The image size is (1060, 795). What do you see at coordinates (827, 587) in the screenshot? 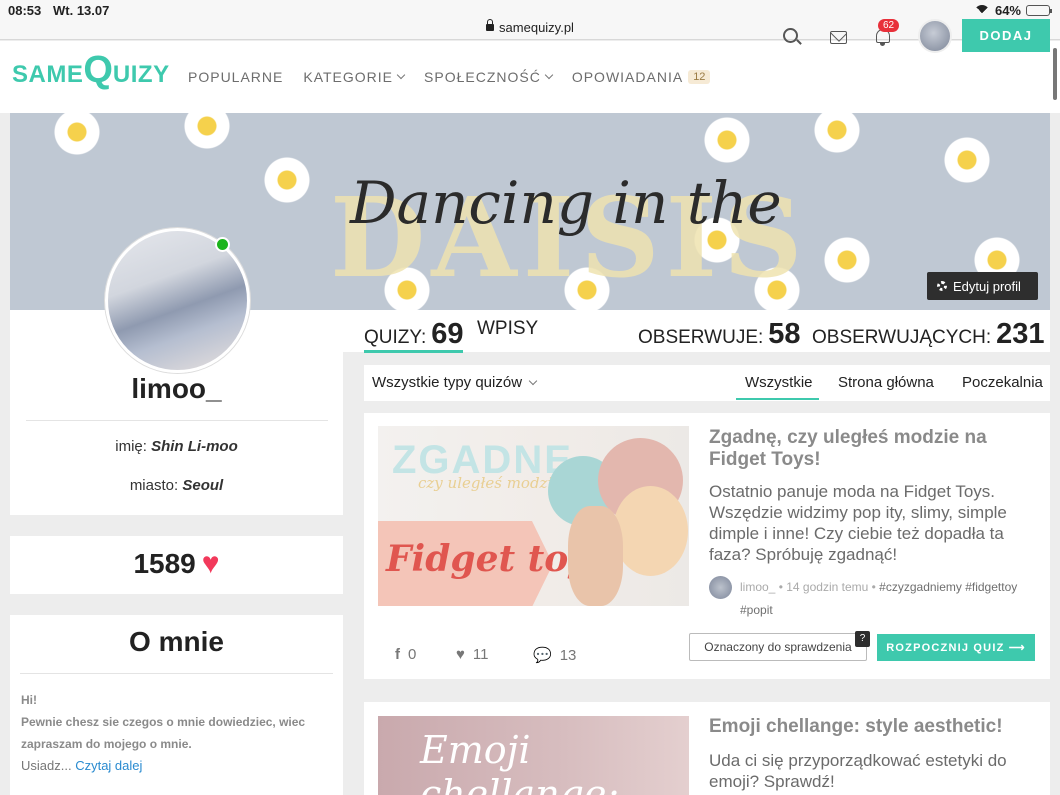
I see `quiz-time: 14 godzin temu` at bounding box center [827, 587].